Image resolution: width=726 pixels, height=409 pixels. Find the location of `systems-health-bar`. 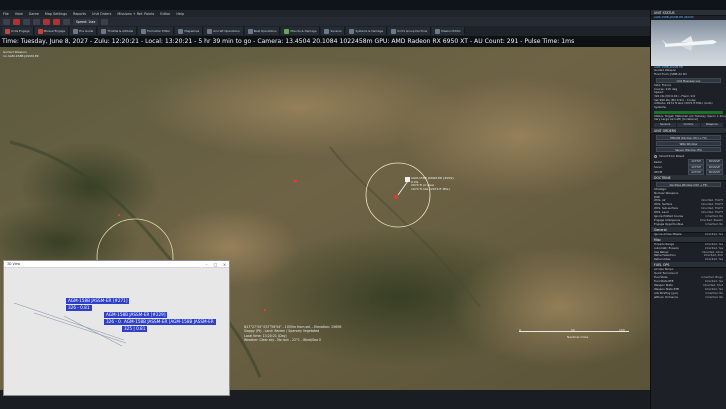

systems-health-bar is located at coordinates (688, 112).